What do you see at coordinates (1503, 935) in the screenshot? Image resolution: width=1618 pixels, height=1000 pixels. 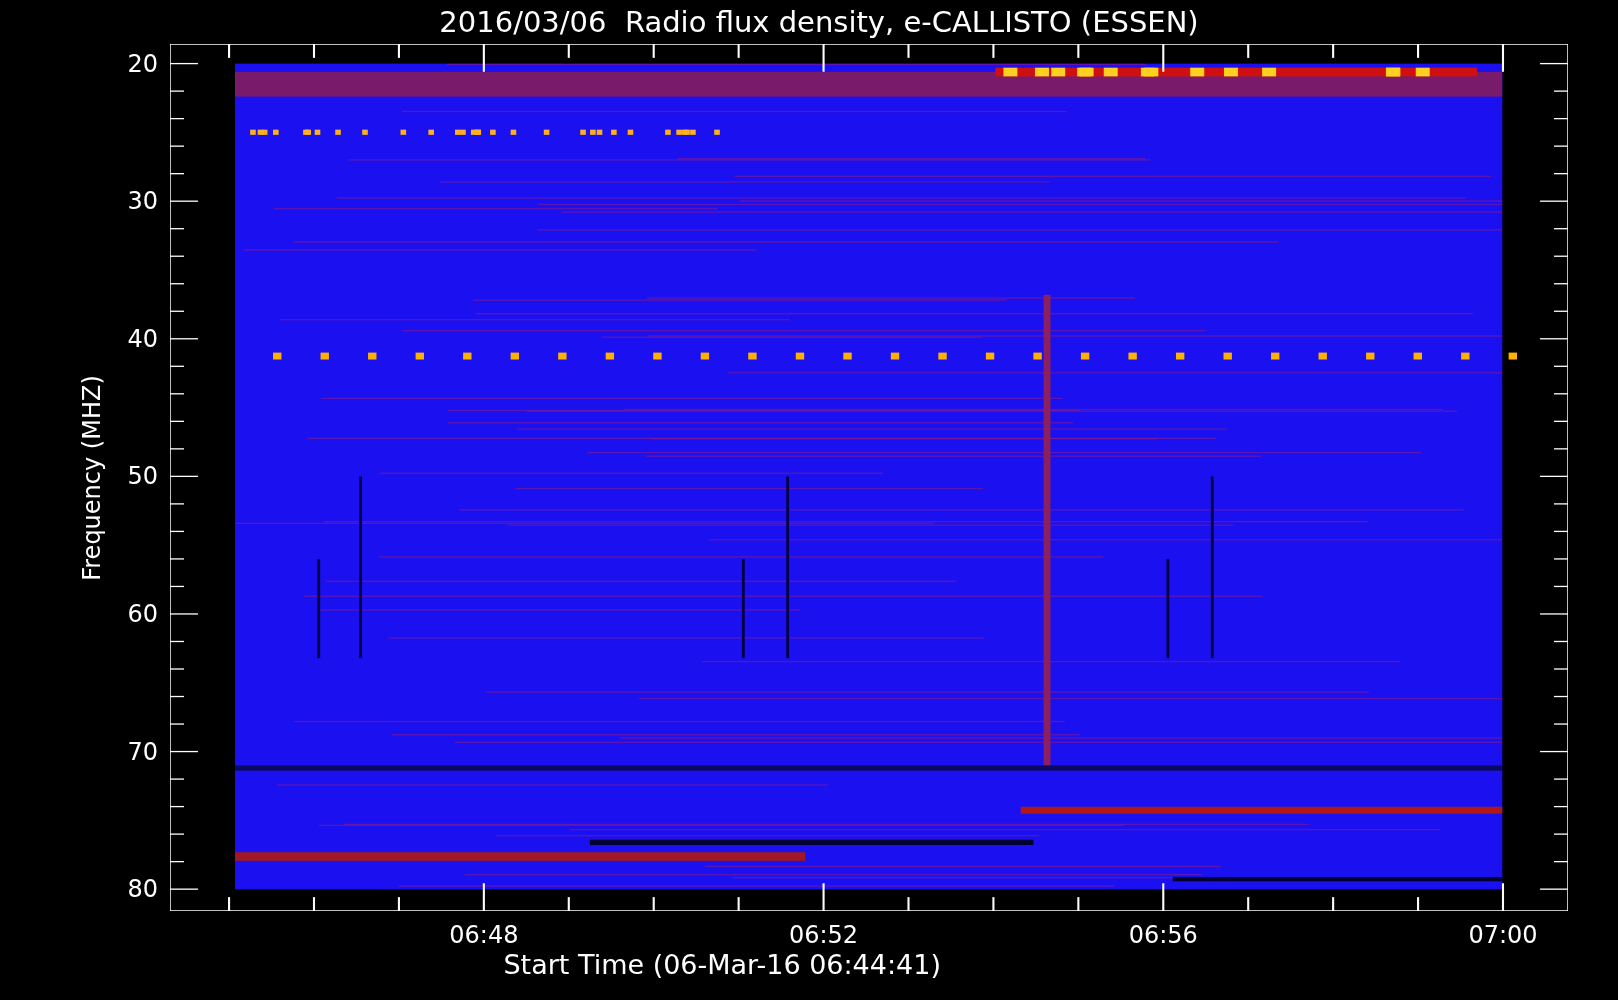 I see `x-tick-label: 07:00` at bounding box center [1503, 935].